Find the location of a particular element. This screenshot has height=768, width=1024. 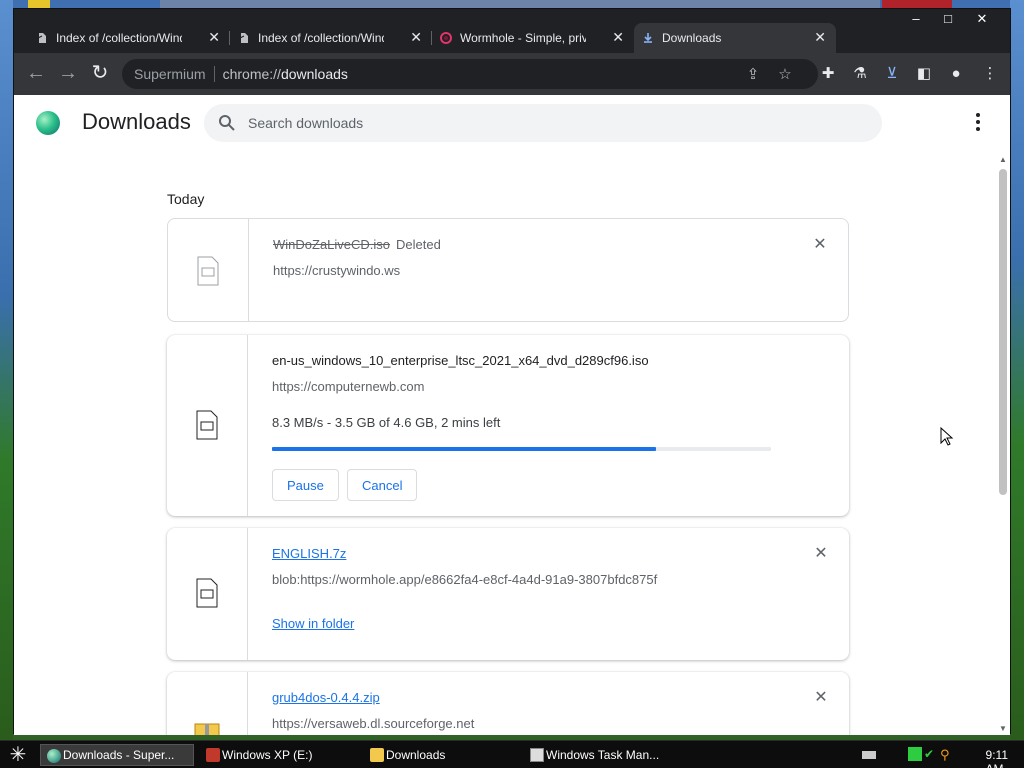

tab-index-collection-2: Index of /collection/Window ✕ is located at coordinates (331, 38).